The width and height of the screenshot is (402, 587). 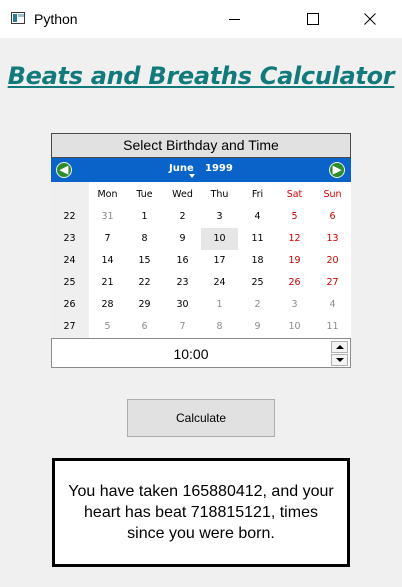 What do you see at coordinates (144, 194) in the screenshot?
I see `weekday-header: Tue` at bounding box center [144, 194].